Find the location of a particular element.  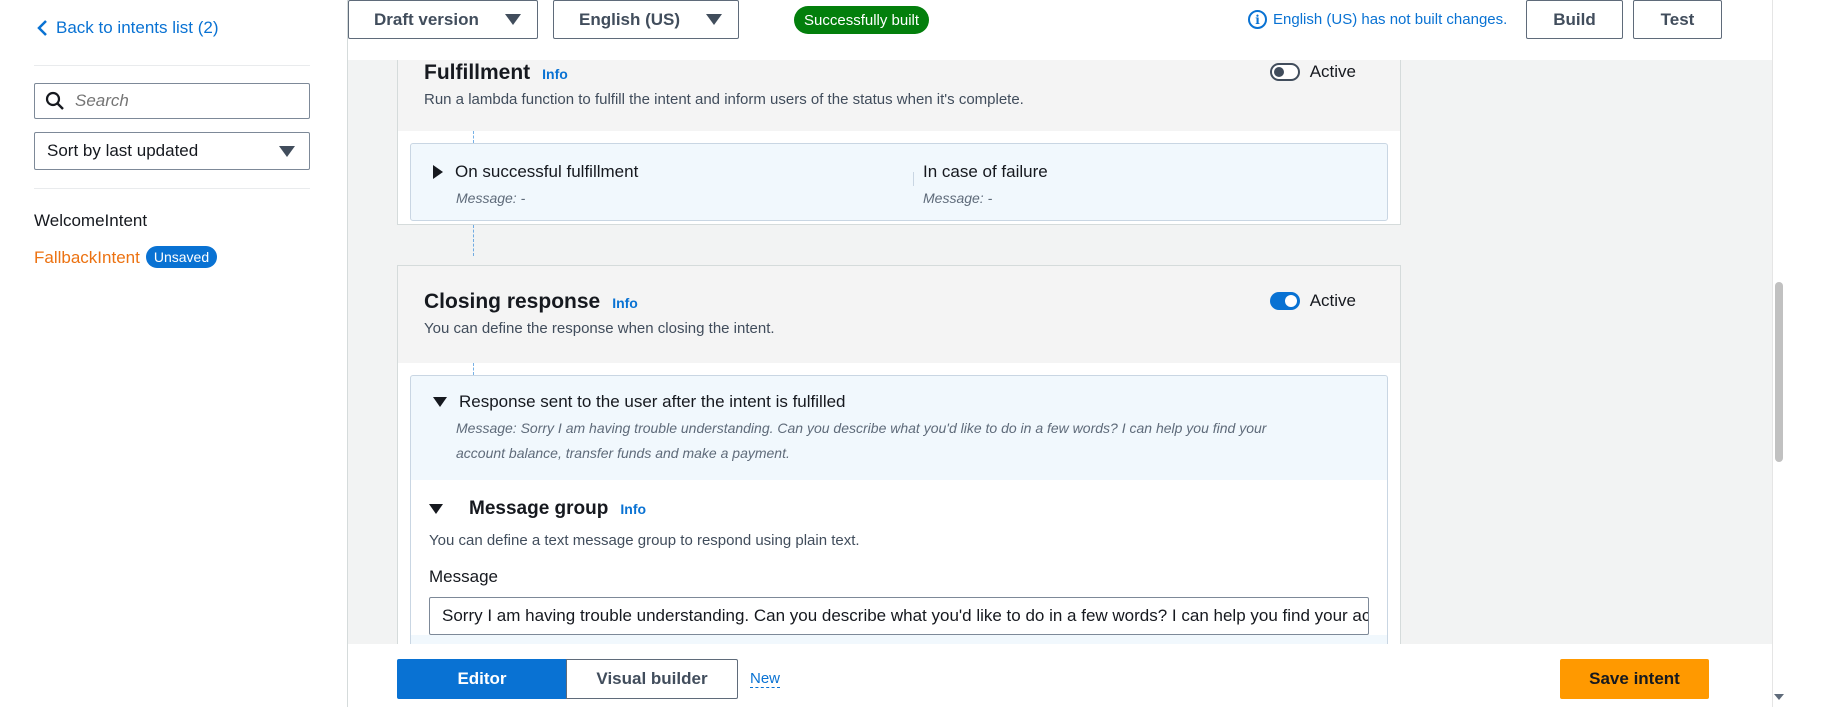

intent-name: FallbackIntent is located at coordinates (87, 257).